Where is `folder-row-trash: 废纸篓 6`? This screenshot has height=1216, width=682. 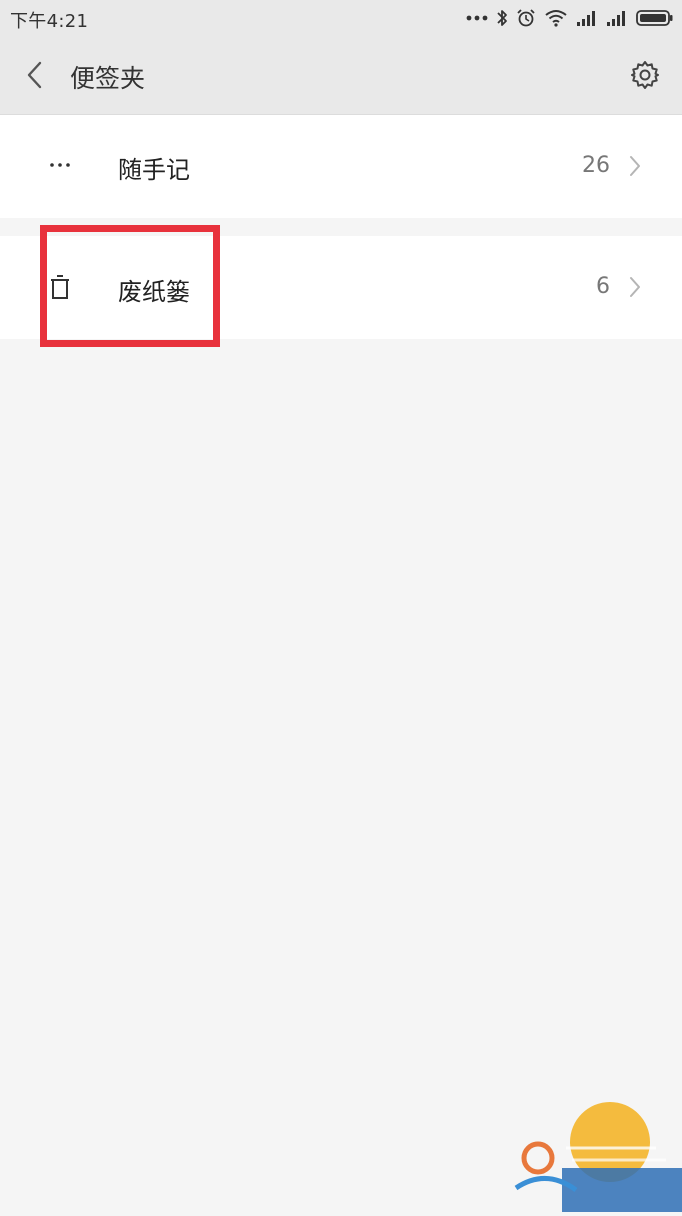
folder-row-trash: 废纸篓 6 is located at coordinates (341, 287).